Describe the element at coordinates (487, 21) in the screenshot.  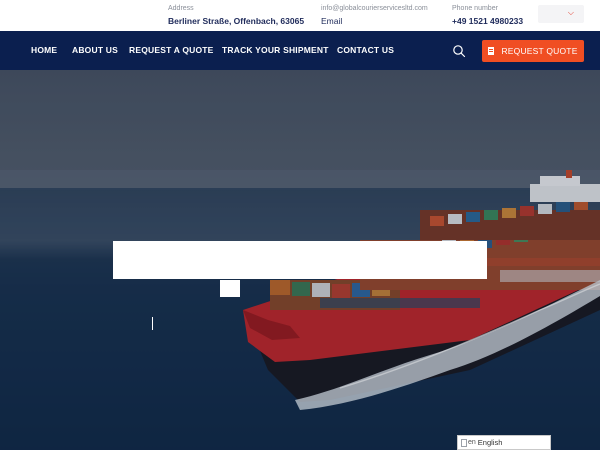
I see `phone-value: +49 1521 4980233` at that location.